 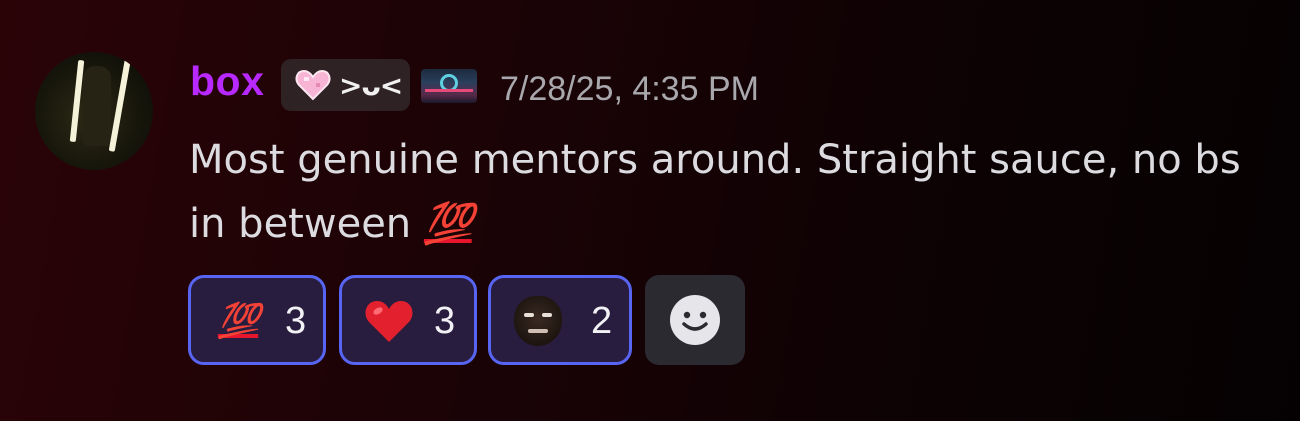 I want to click on username: box, so click(x=227, y=81).